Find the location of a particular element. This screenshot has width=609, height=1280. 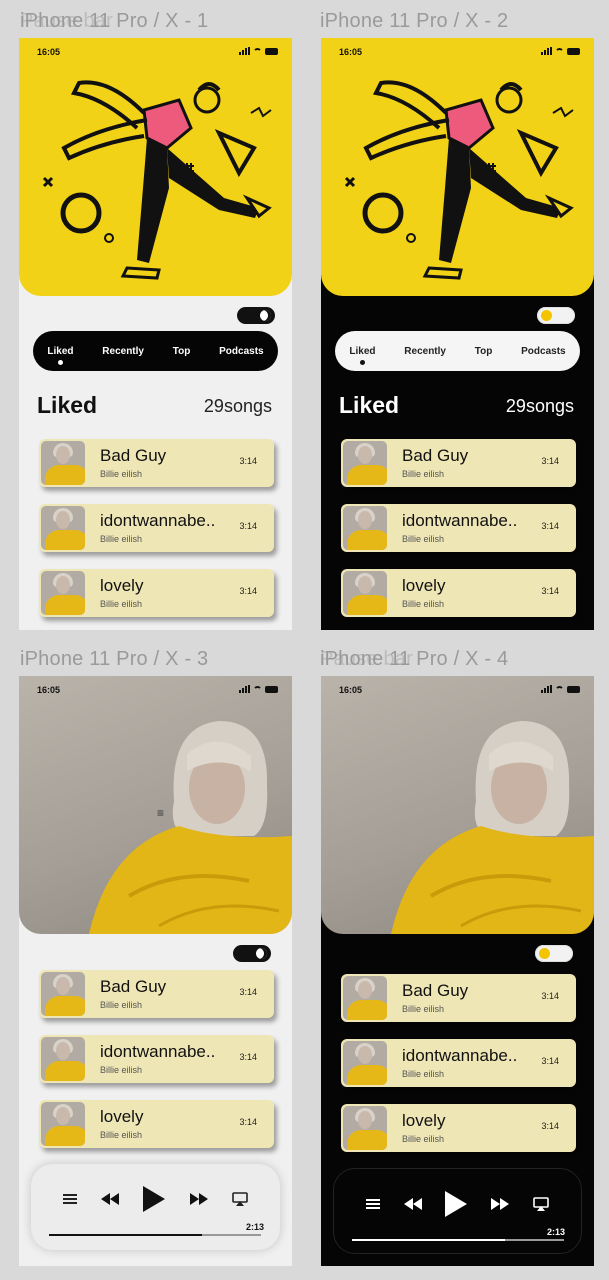

menu-icon: ≡ is located at coordinates (160, 813).